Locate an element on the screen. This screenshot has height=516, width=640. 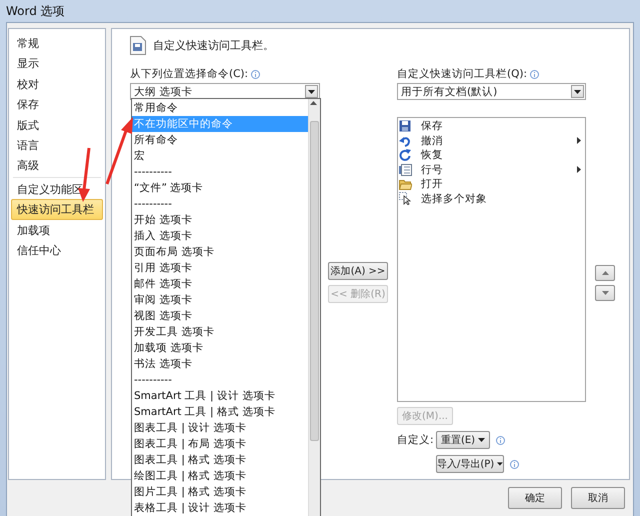
sidebar-item: 语言 is located at coordinates (57, 145).